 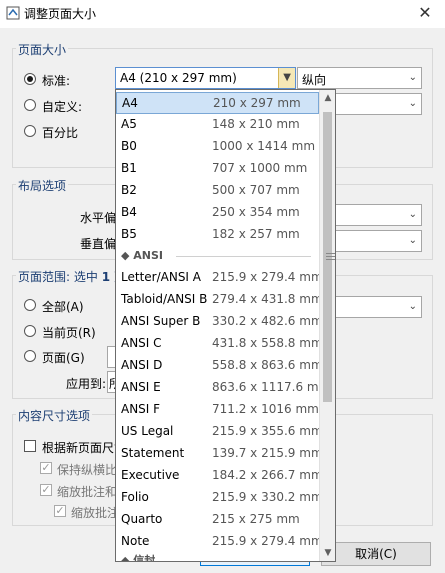 I want to click on list-item: Quarto 215 x 275 mm, so click(x=217, y=520).